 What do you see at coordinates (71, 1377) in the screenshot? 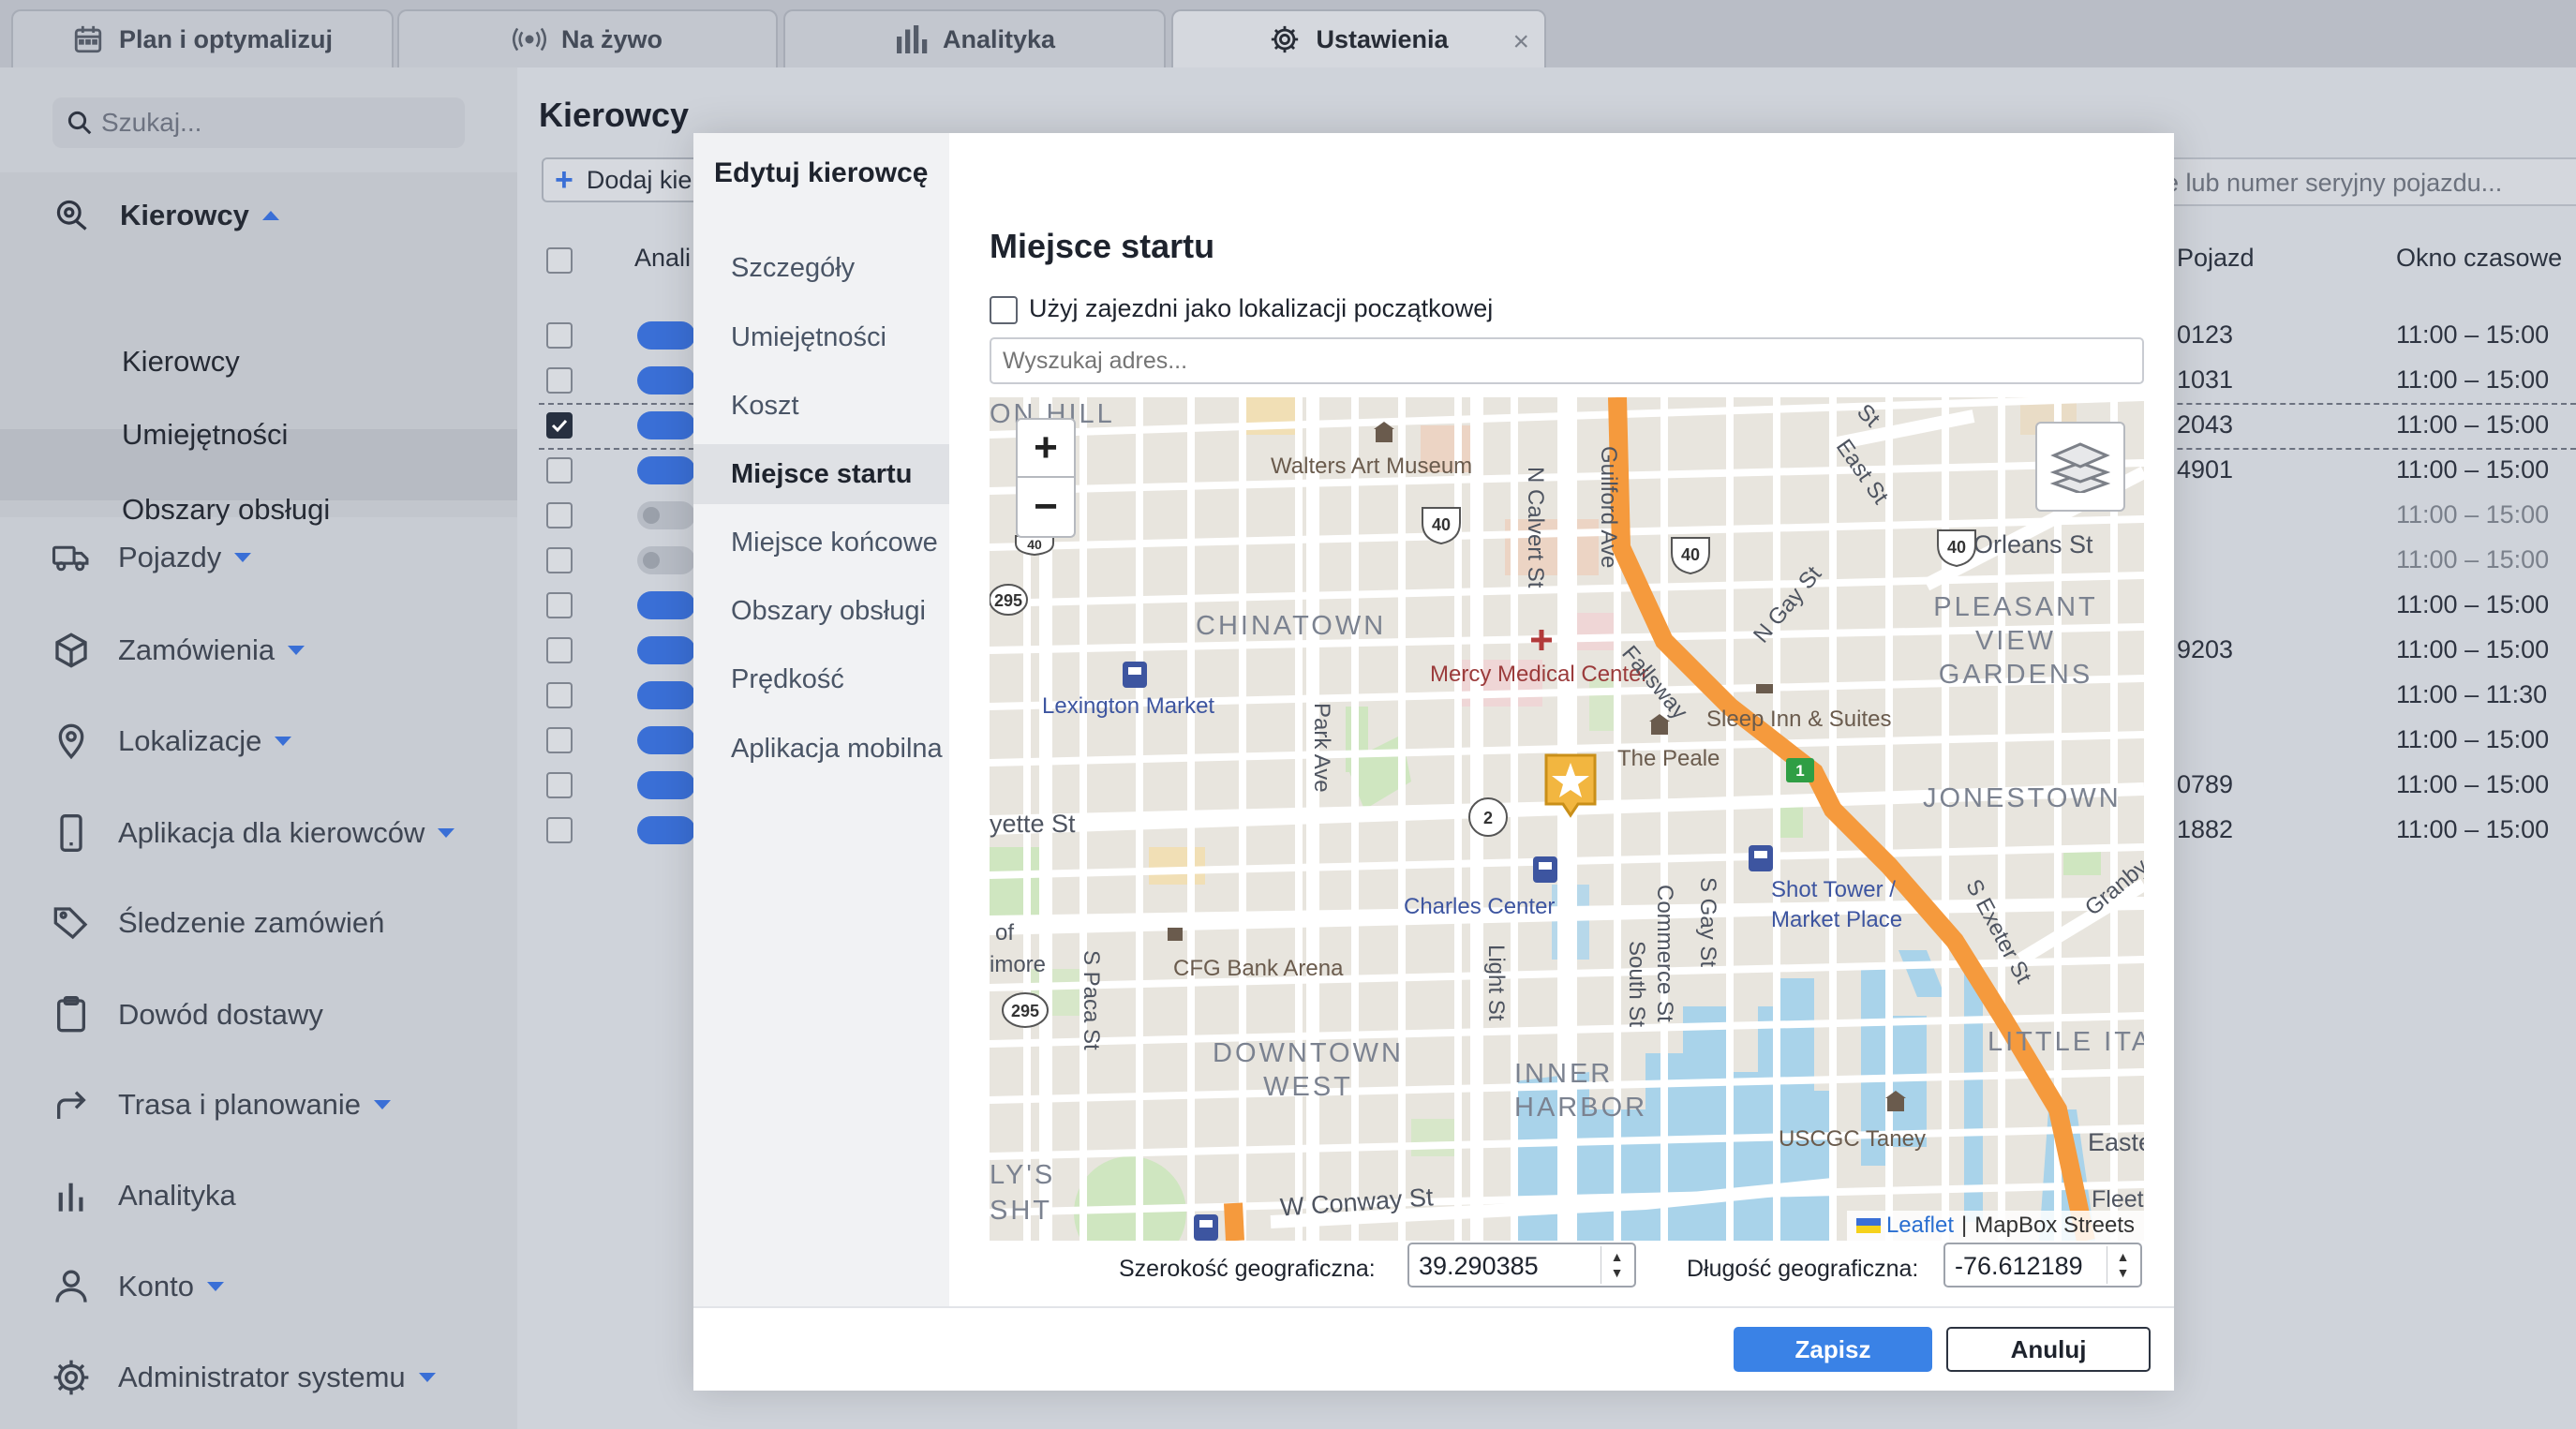
I see `gear-icon` at bounding box center [71, 1377].